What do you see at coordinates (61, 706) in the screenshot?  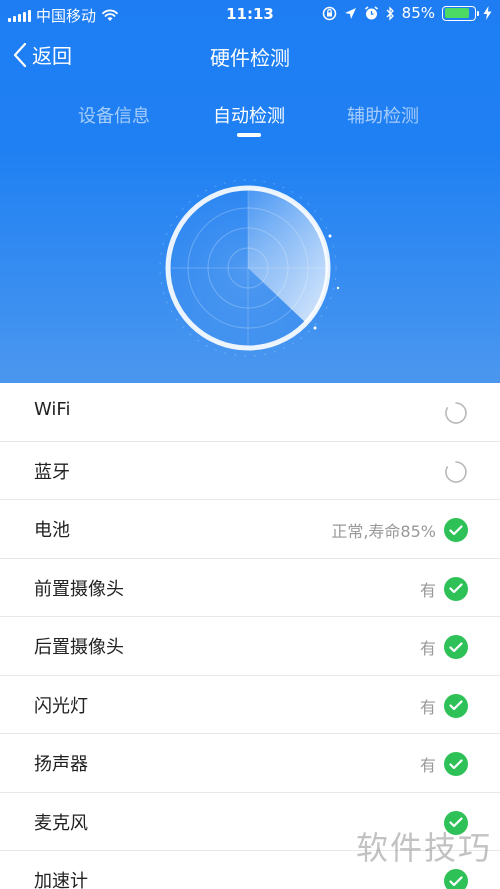 I see `item-label: 闪光灯` at bounding box center [61, 706].